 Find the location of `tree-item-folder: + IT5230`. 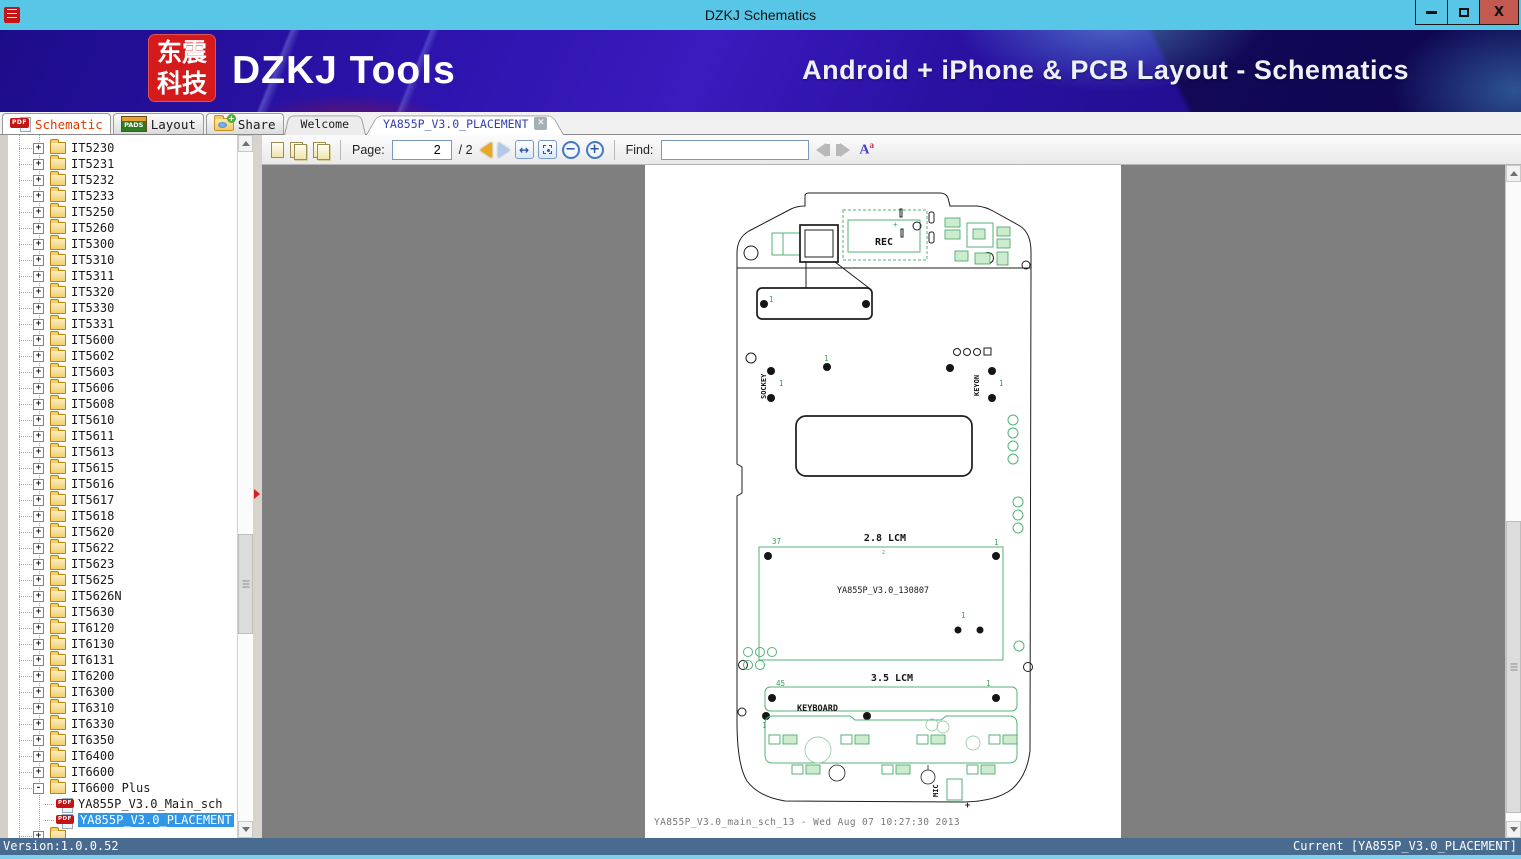

tree-item-folder: + IT5230 is located at coordinates (118, 147).